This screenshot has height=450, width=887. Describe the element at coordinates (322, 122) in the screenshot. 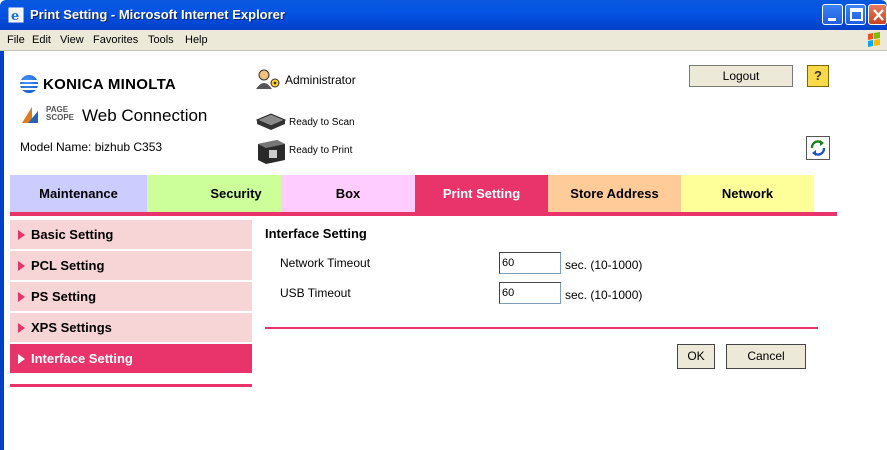

I see `scan-status: Ready to Scan` at that location.